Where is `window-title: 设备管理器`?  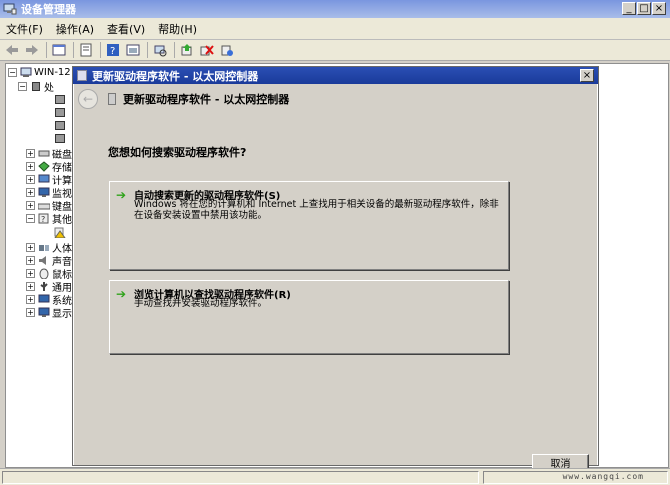 window-title: 设备管理器 is located at coordinates (48, 9).